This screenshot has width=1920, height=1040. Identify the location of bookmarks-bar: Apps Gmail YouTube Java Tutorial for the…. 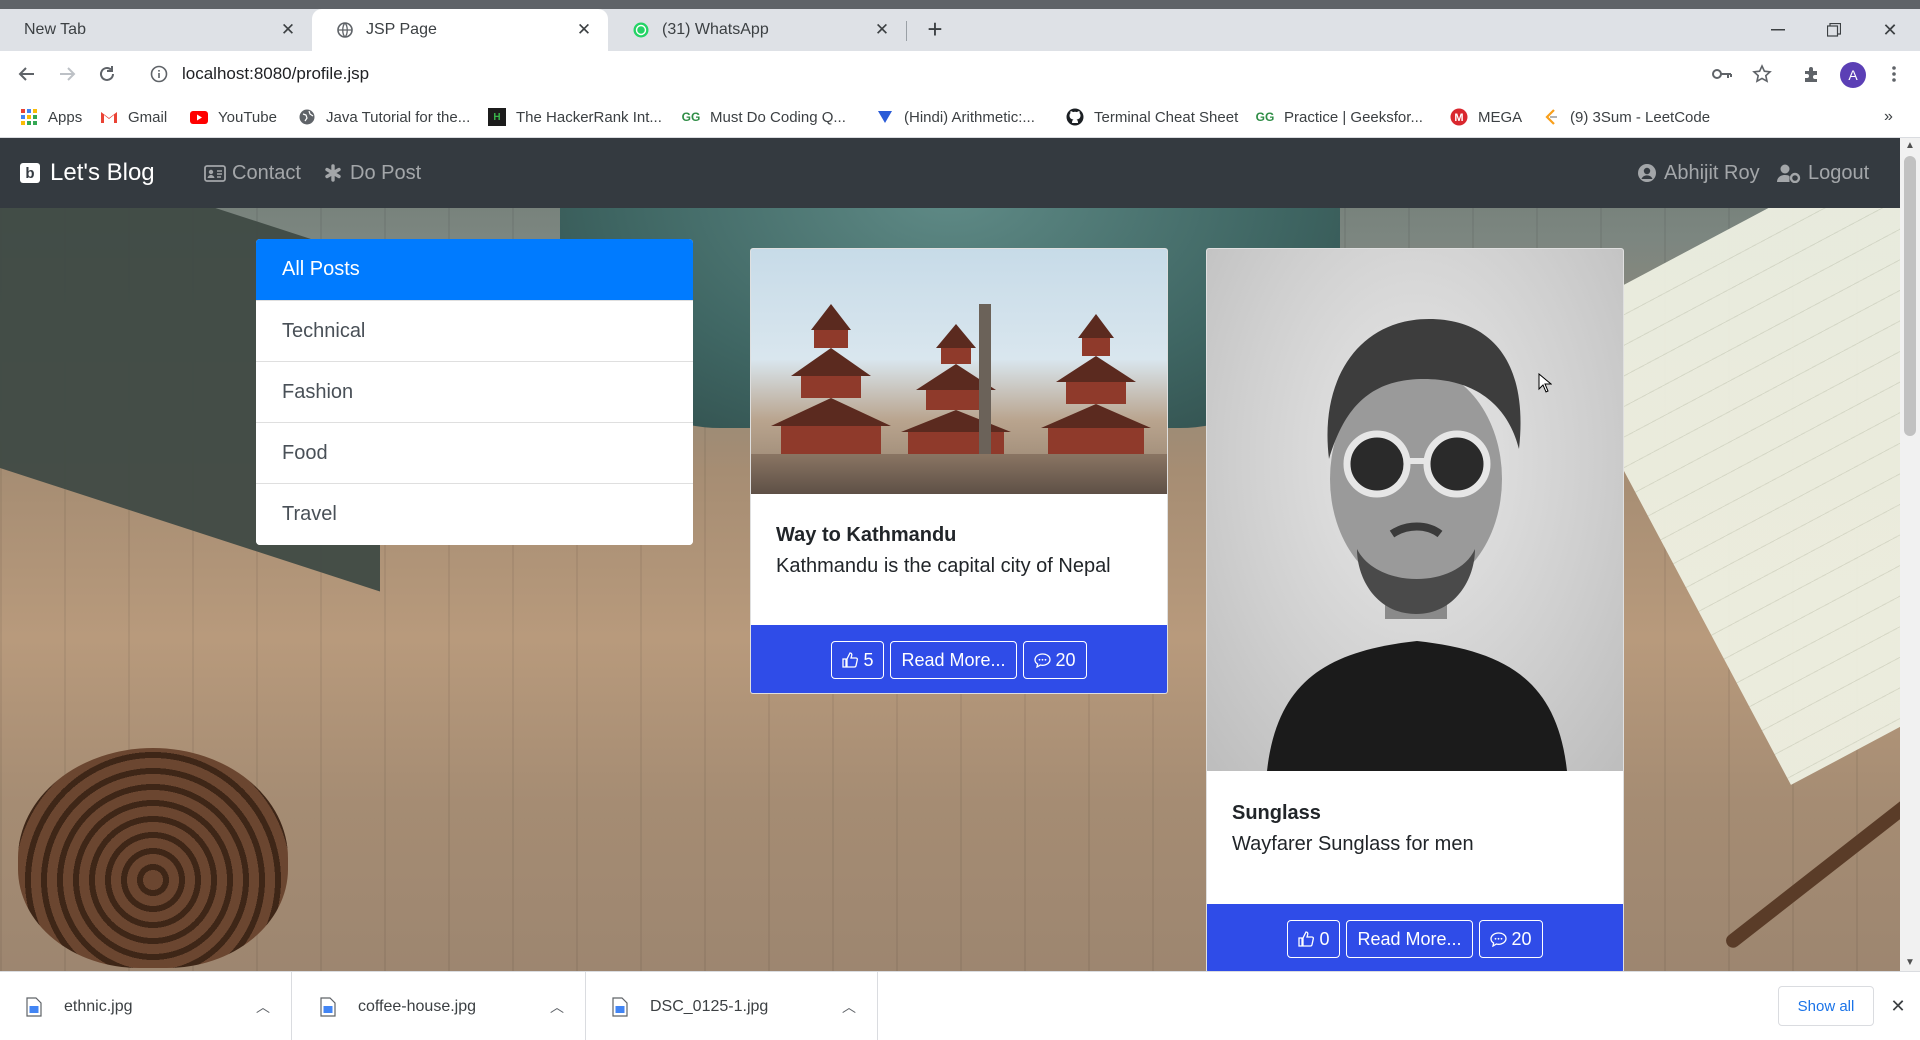
(960, 117).